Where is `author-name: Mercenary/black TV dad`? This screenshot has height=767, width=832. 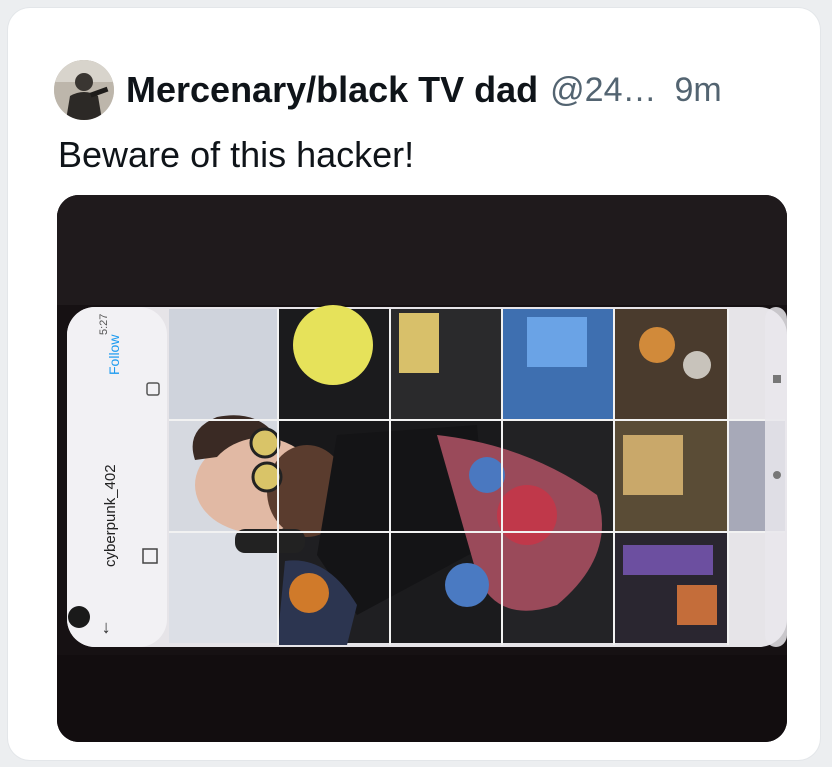 author-name: Mercenary/black TV dad is located at coordinates (332, 90).